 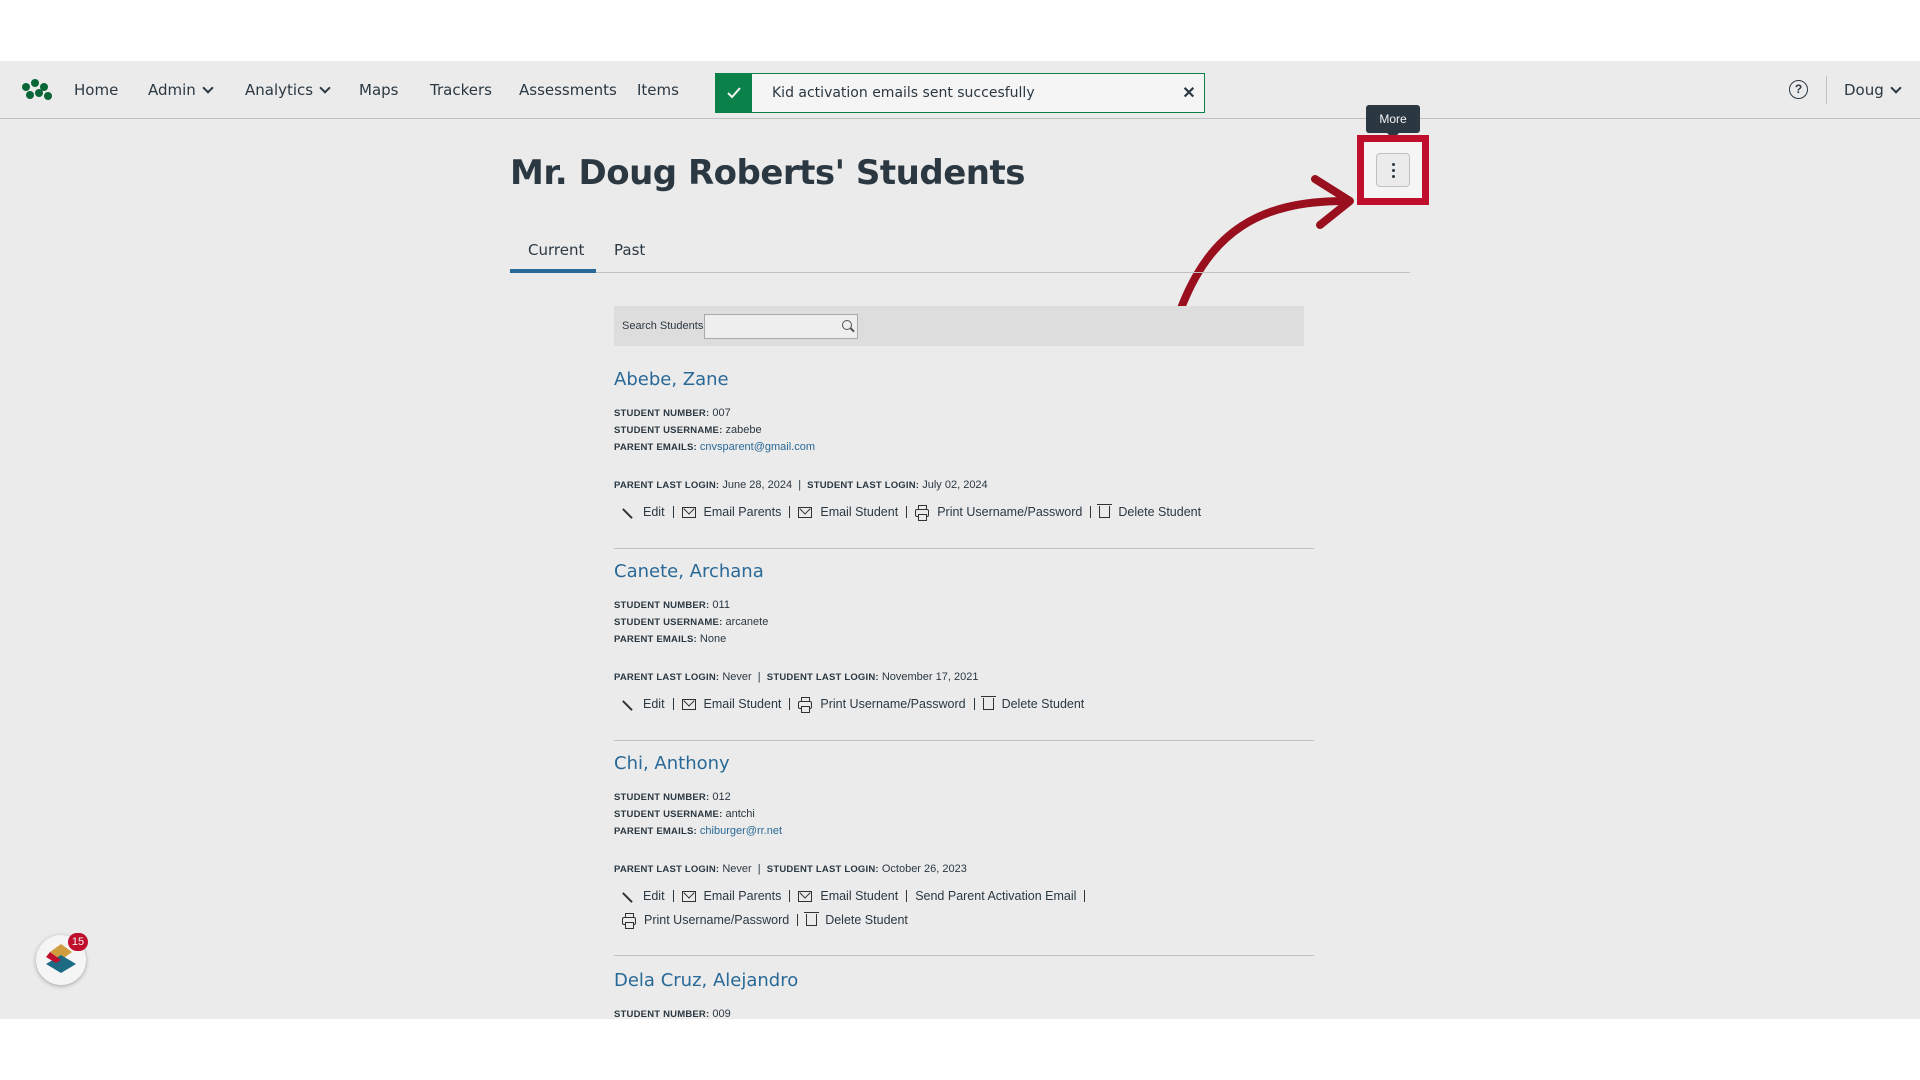 I want to click on parent-emails: PARENT EMAILS: cnvsparent@gmail.com, so click(x=964, y=447).